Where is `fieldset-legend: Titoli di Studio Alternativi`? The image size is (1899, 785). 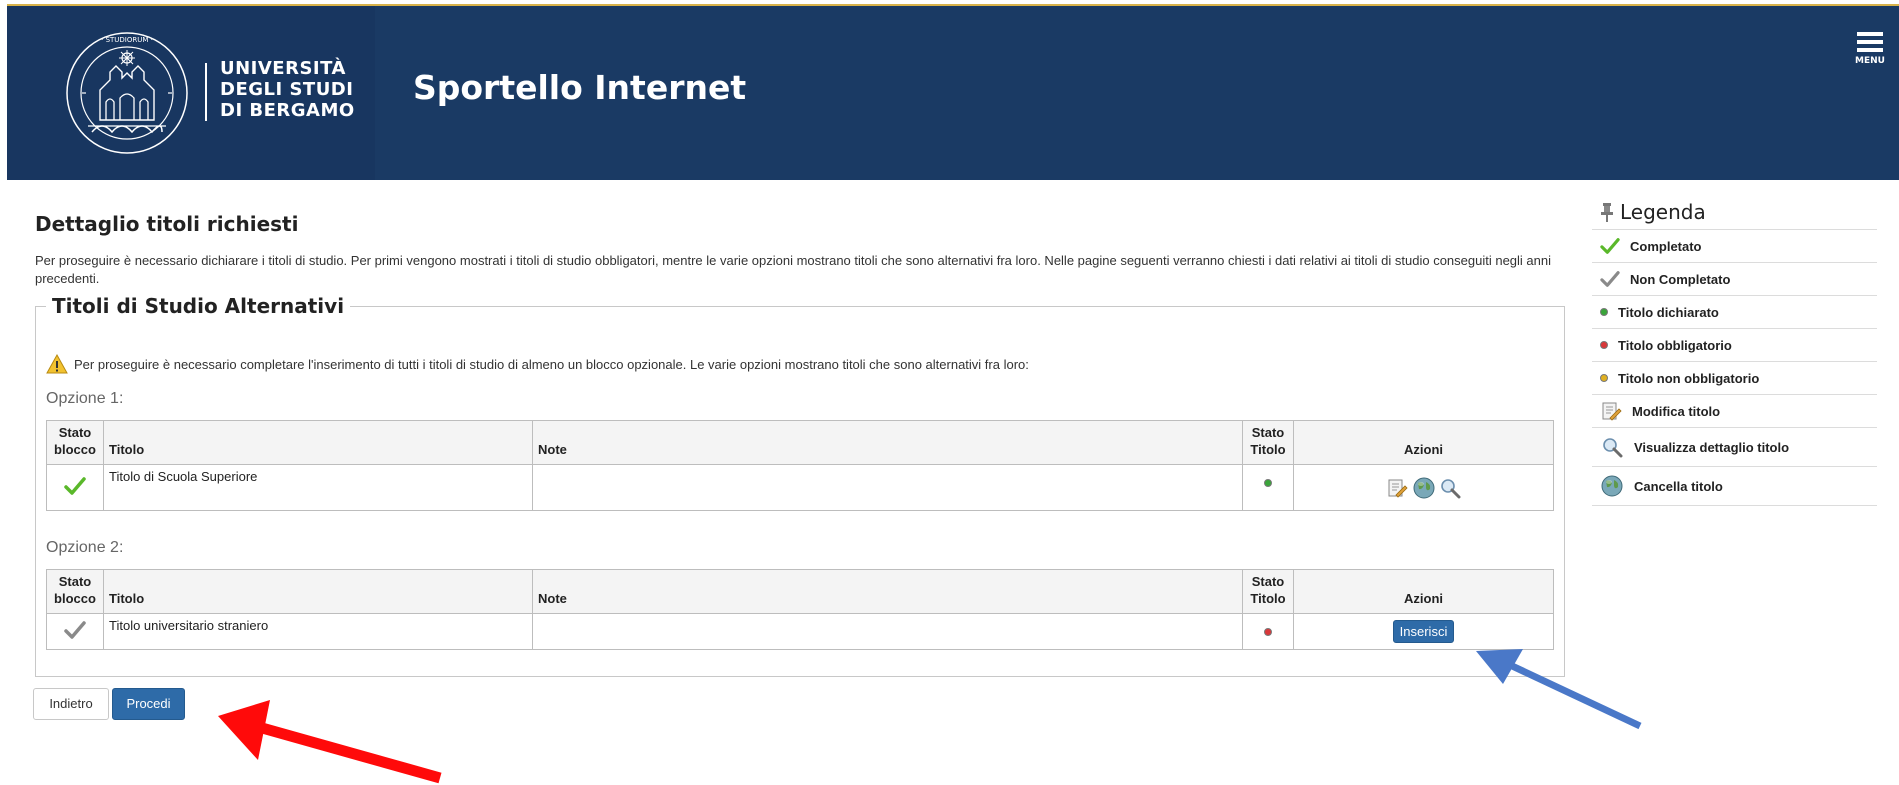
fieldset-legend: Titoli di Studio Alternativi is located at coordinates (198, 306).